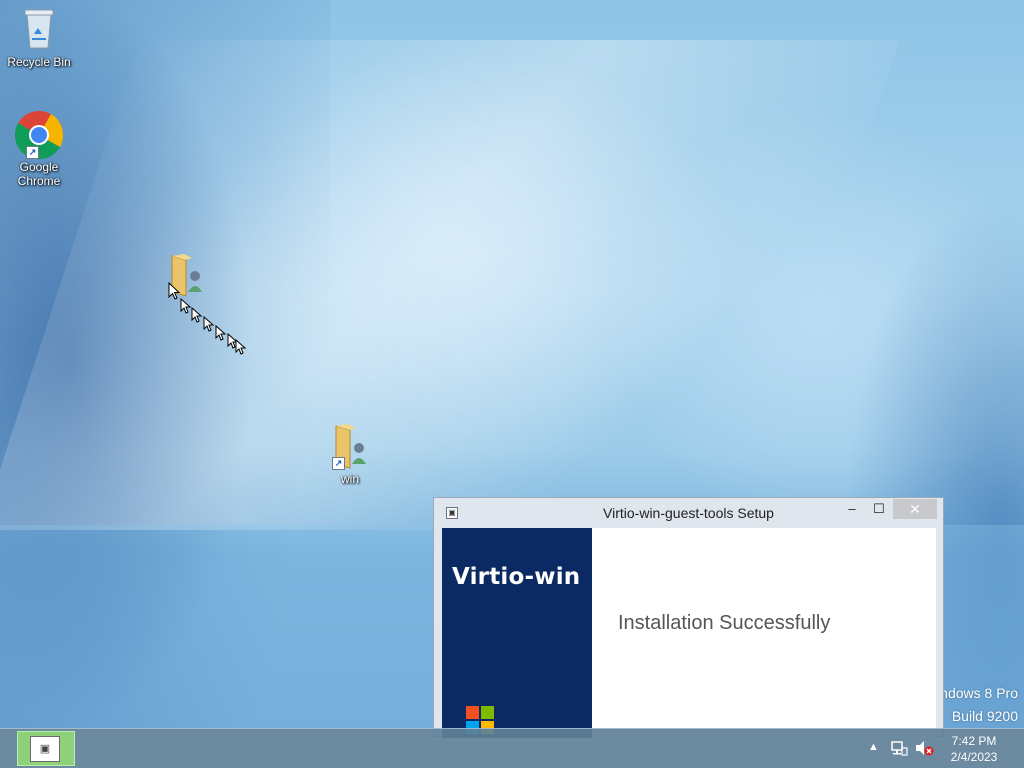 Image resolution: width=1024 pixels, height=768 pixels. Describe the element at coordinates (350, 454) in the screenshot. I see `desktop-icon-win: ↗ win` at that location.